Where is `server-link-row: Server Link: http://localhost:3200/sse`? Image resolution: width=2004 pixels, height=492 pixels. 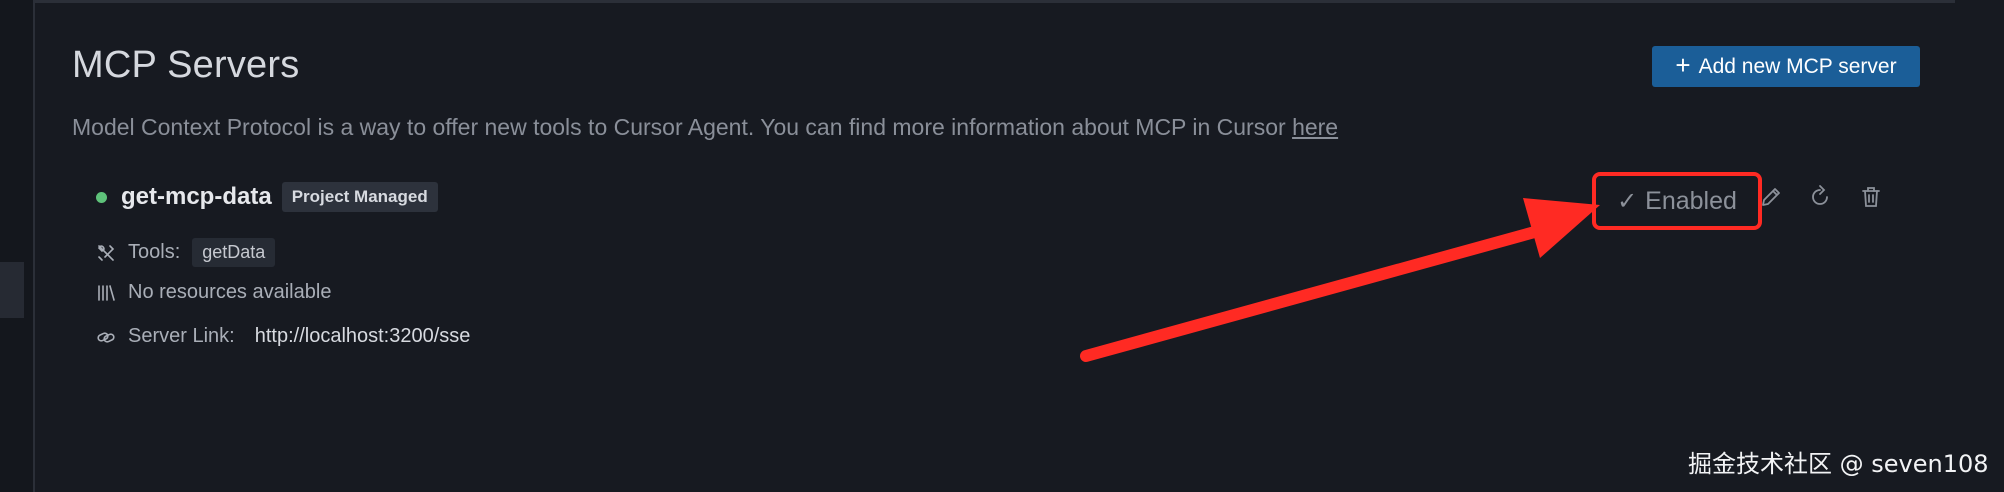 server-link-row: Server Link: http://localhost:3200/sse is located at coordinates (283, 336).